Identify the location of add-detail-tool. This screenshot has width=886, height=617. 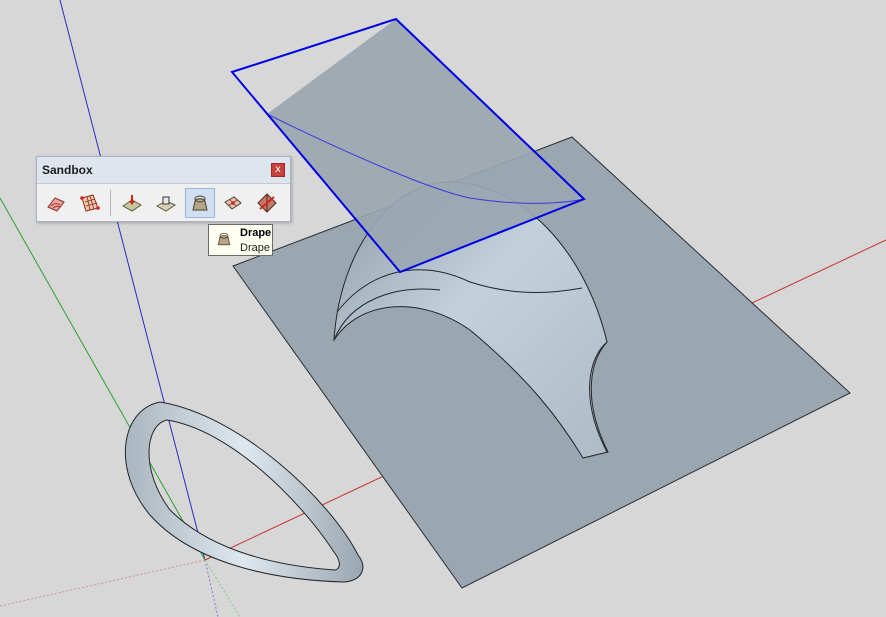
(234, 203).